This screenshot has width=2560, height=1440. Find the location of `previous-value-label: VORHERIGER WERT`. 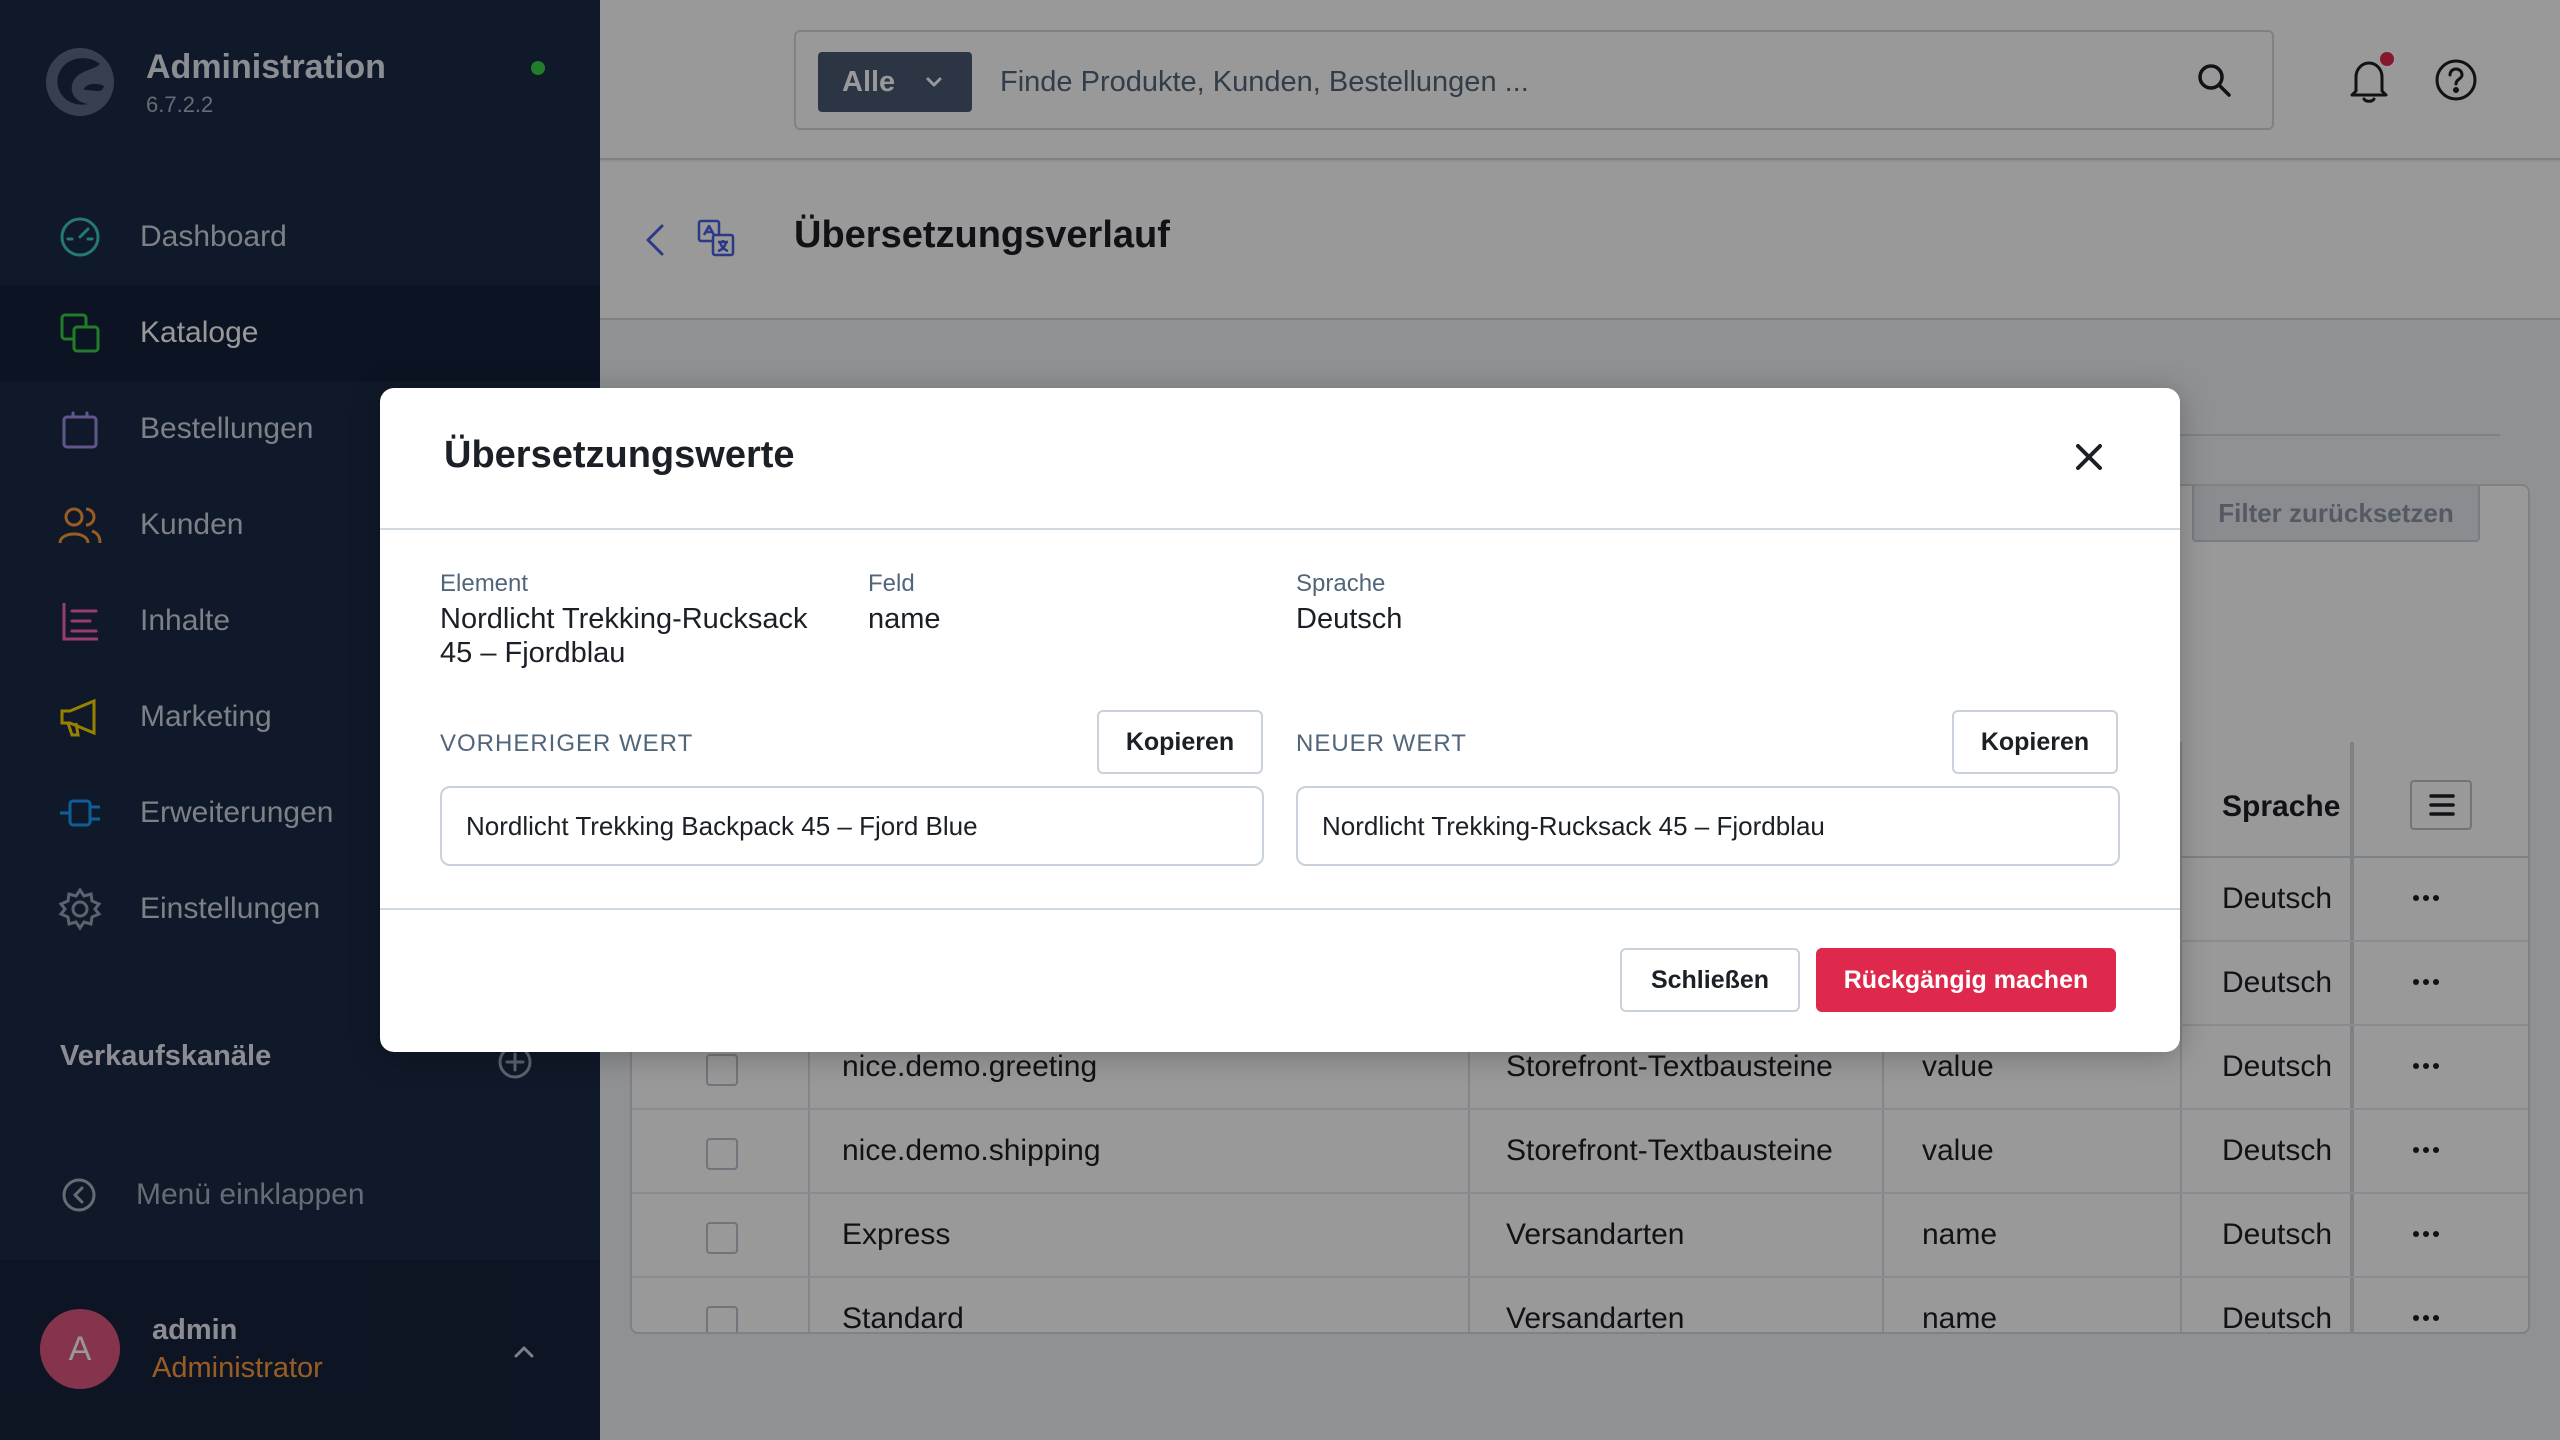

previous-value-label: VORHERIGER WERT is located at coordinates (567, 743).